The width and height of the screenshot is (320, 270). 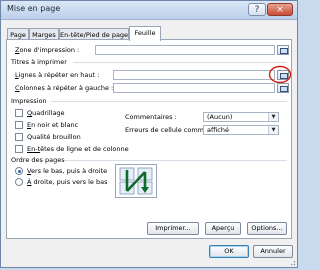 What do you see at coordinates (57, 75) in the screenshot?
I see `rows-to-repeat-label: Lignes à répéter en haut :` at bounding box center [57, 75].